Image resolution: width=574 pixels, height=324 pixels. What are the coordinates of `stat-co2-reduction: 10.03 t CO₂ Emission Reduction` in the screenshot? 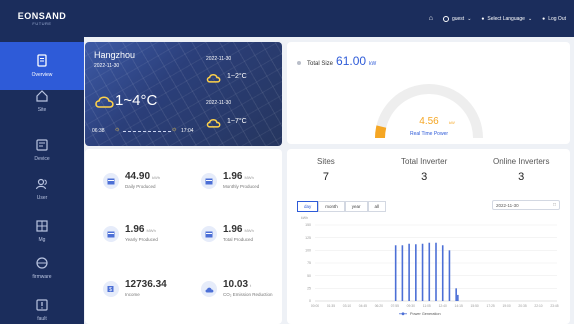 It's located at (237, 288).